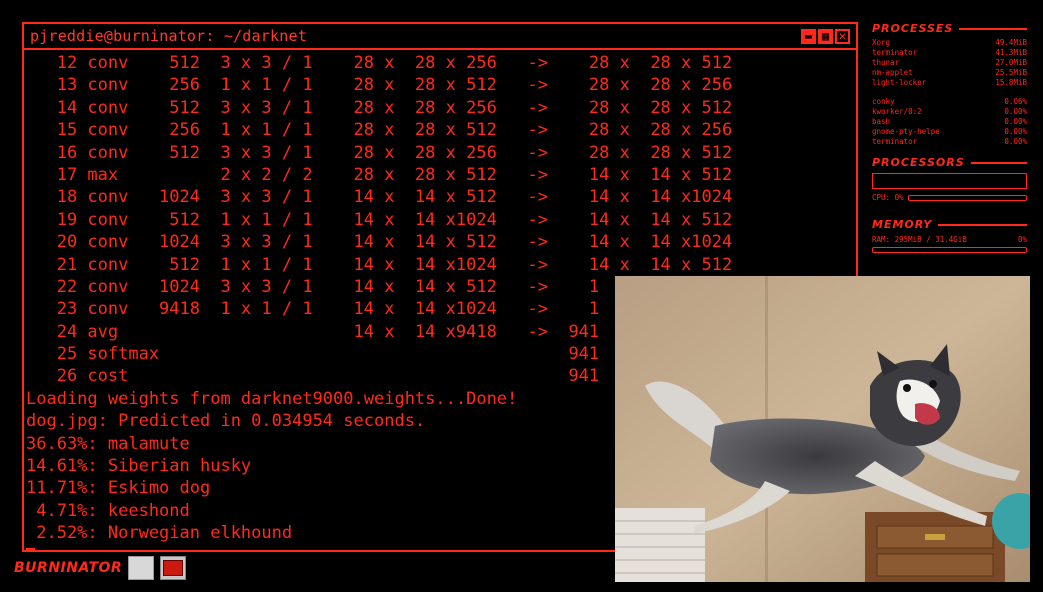  Describe the element at coordinates (1011, 62) in the screenshot. I see `process-value: 27.0MiB` at that location.